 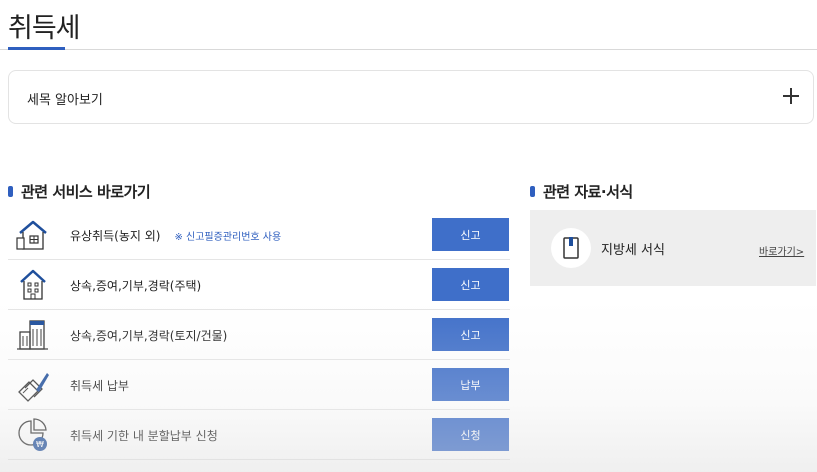 I want to click on title-divider, so click(x=408, y=49).